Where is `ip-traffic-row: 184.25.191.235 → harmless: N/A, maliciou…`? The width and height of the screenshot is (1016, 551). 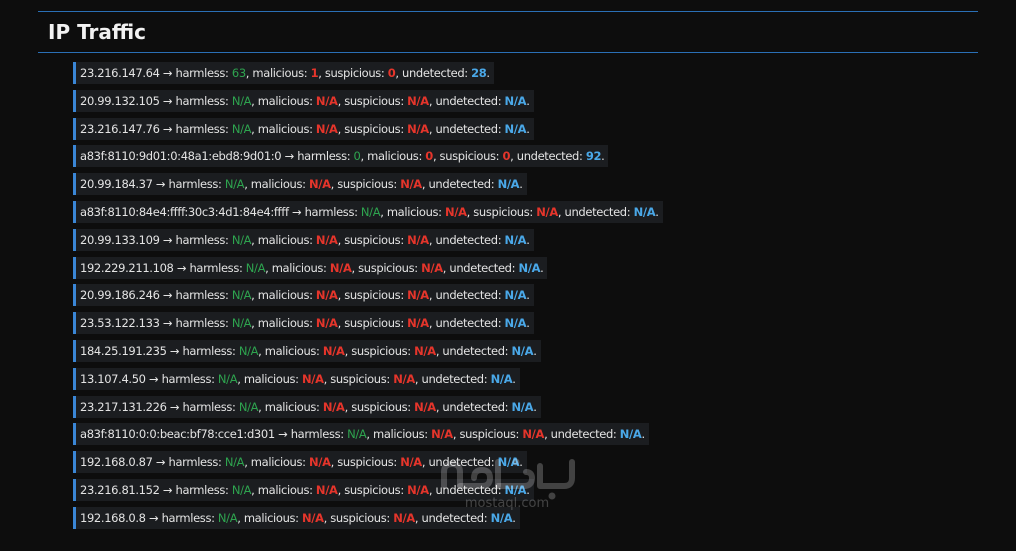
ip-traffic-row: 184.25.191.235 → harmless: N/A, maliciou… is located at coordinates (307, 350).